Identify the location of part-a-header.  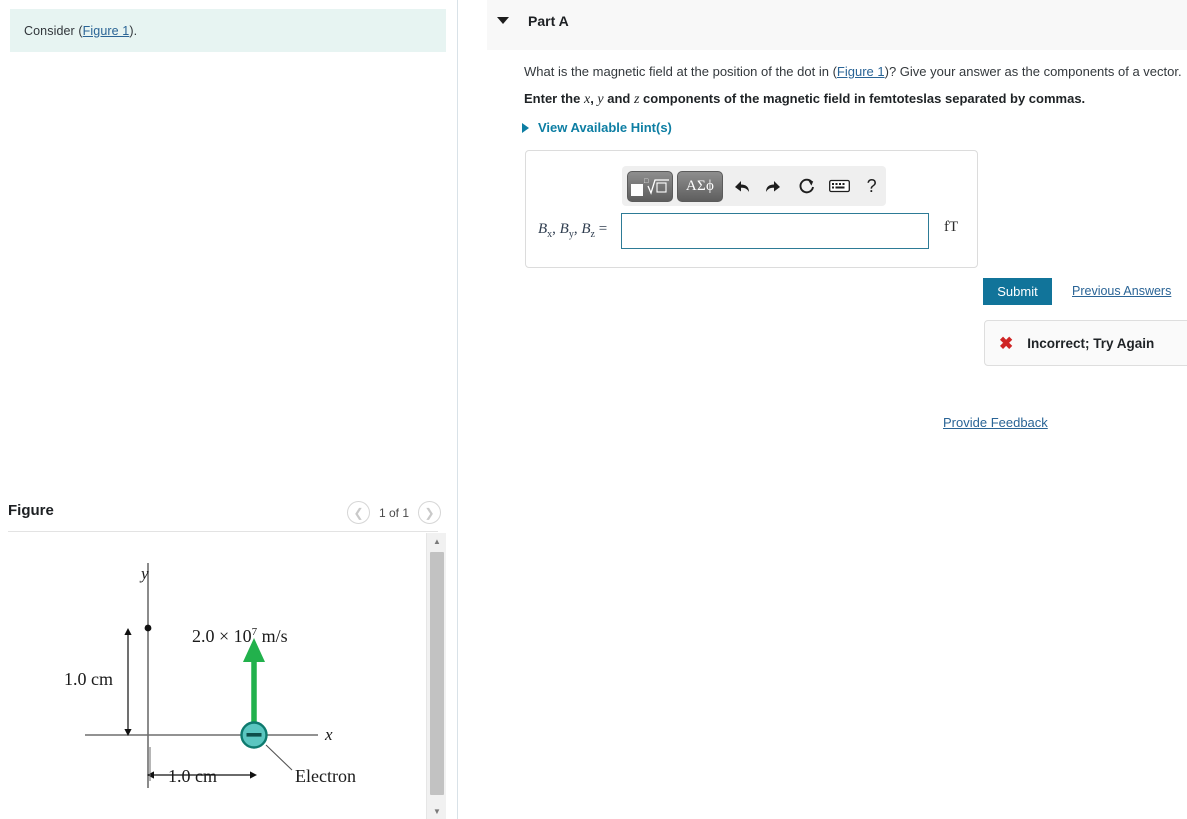
(837, 25).